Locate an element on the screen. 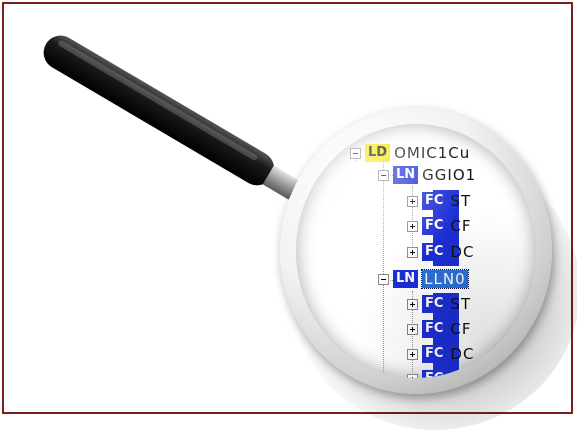 This screenshot has height=430, width=577. tree-node-ln-lln0: LN LLN0 is located at coordinates (423, 279).